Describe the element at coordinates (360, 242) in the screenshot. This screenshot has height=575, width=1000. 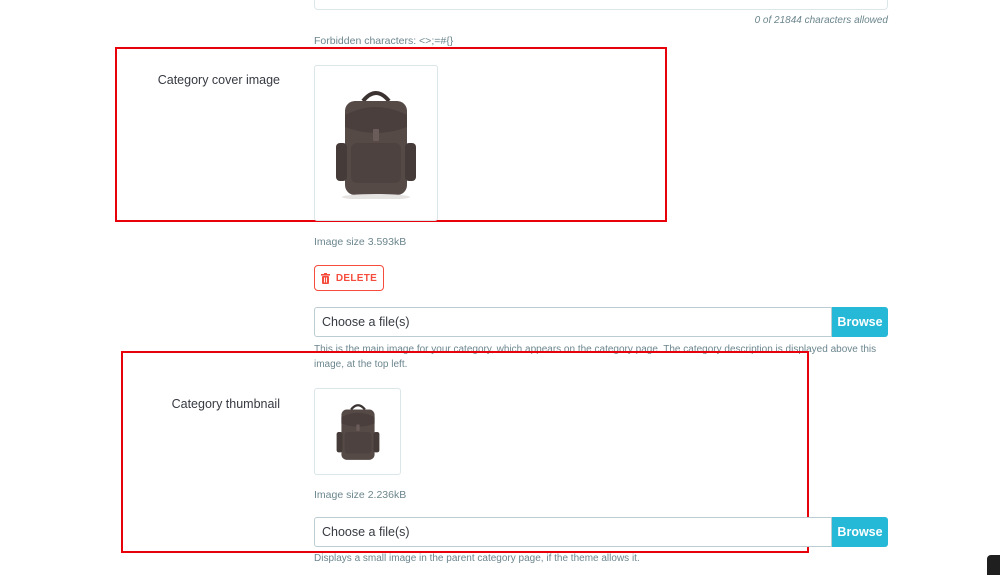
I see `cover-image-size: Image size 3.593kB` at that location.